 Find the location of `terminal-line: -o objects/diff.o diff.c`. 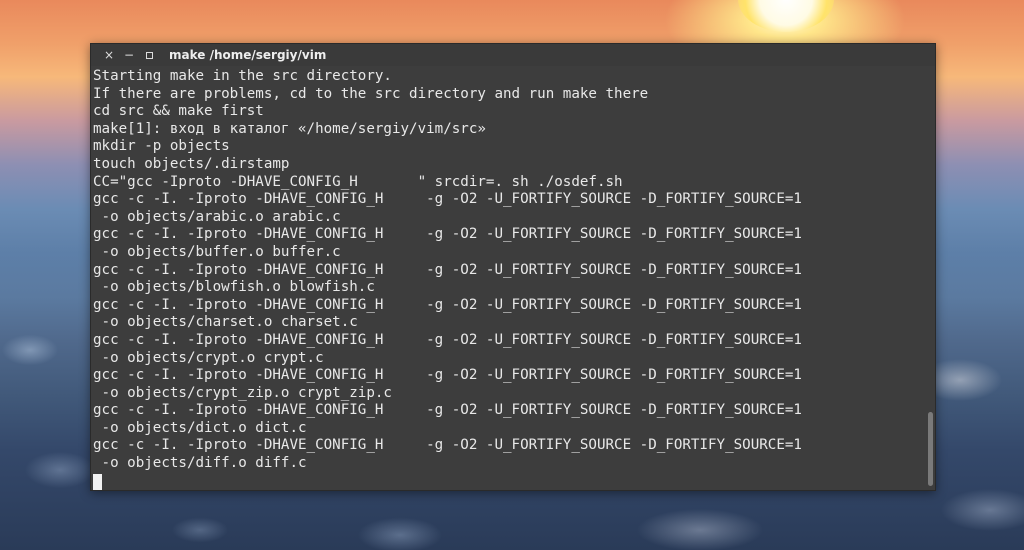

terminal-line: -o objects/diff.o diff.c is located at coordinates (200, 463).